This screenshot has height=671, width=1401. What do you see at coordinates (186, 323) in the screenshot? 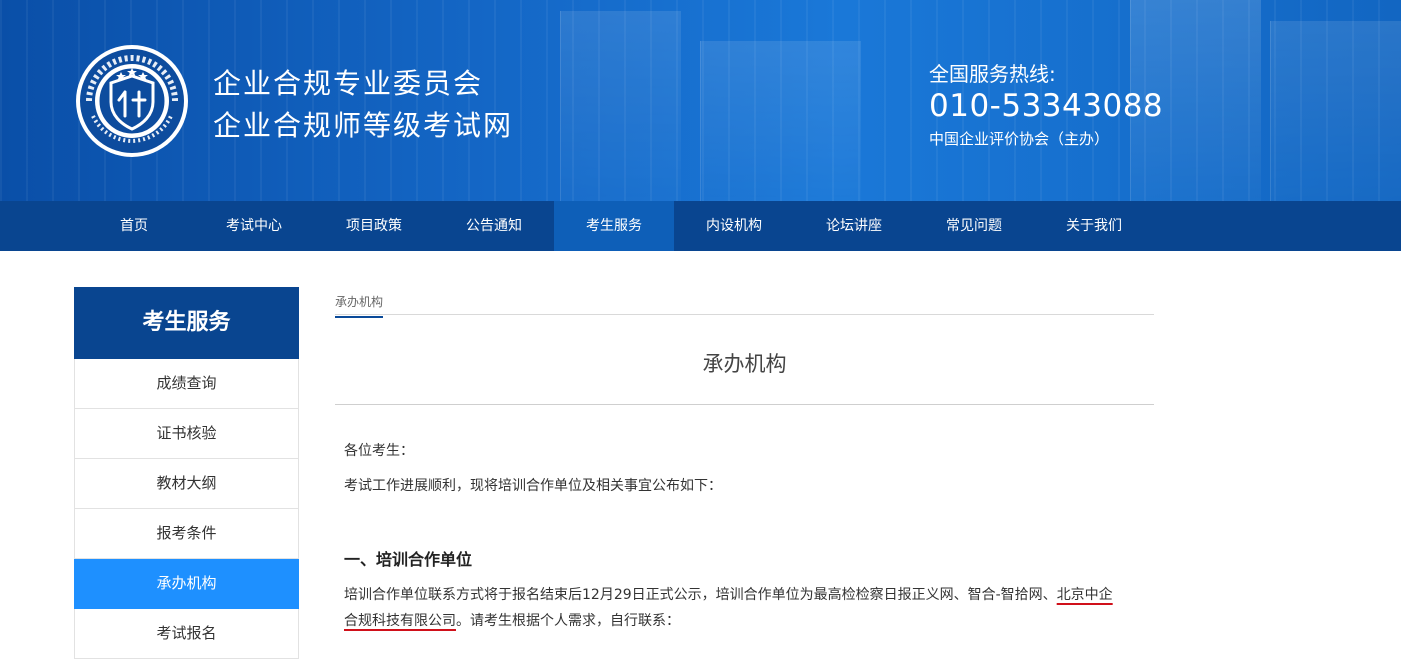
I see `sidebar-title: 考生服务` at bounding box center [186, 323].